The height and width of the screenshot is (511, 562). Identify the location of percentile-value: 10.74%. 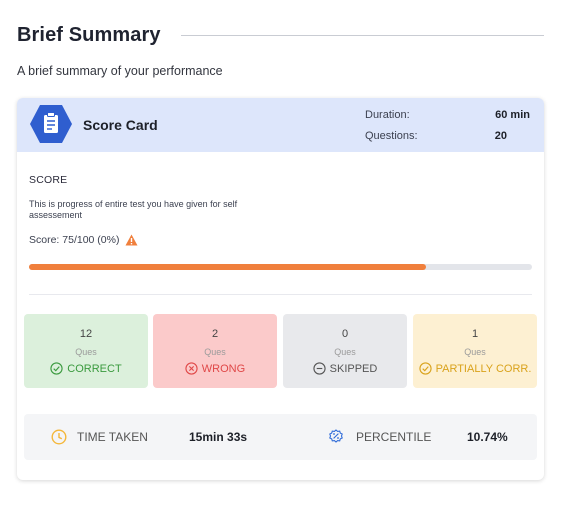
(487, 437).